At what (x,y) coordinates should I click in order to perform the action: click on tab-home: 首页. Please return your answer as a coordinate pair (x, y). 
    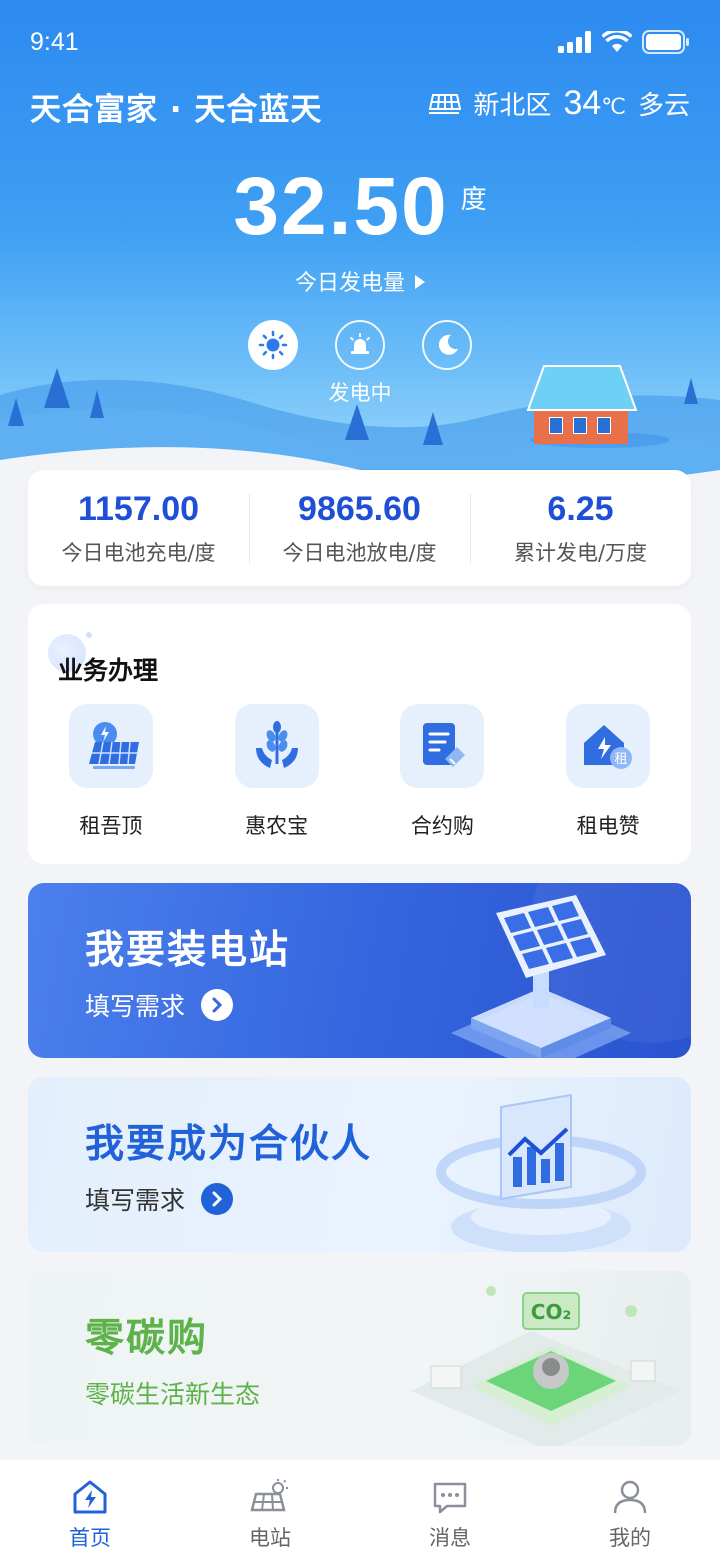
    Looking at the image, I should click on (90, 1509).